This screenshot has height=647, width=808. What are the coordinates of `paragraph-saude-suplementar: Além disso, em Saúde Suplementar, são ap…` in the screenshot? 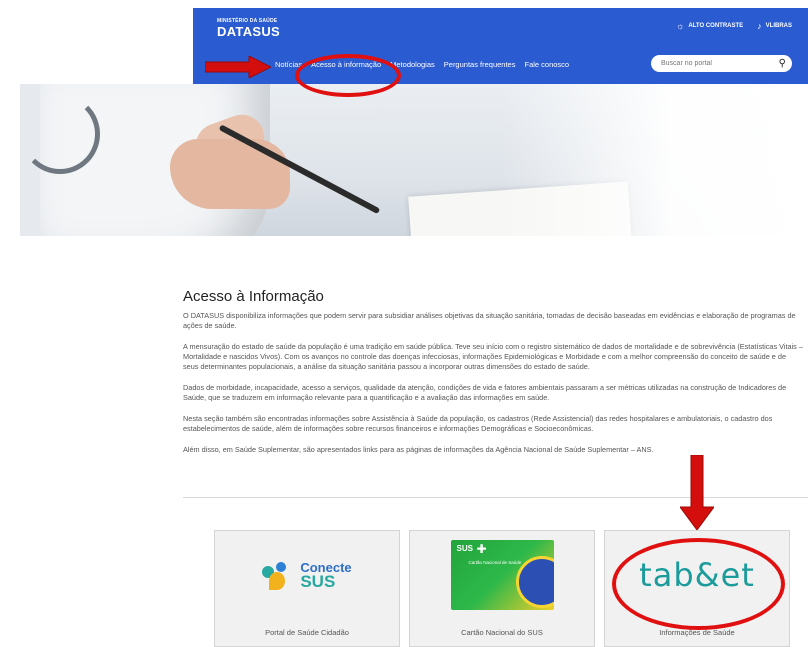 It's located at (418, 449).